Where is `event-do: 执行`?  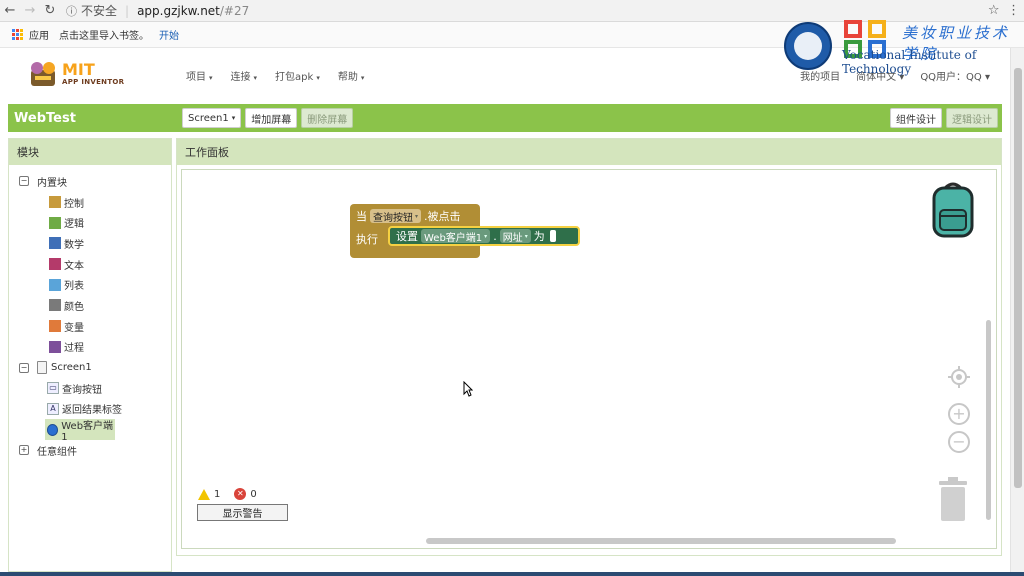
event-do: 执行 is located at coordinates (367, 239).